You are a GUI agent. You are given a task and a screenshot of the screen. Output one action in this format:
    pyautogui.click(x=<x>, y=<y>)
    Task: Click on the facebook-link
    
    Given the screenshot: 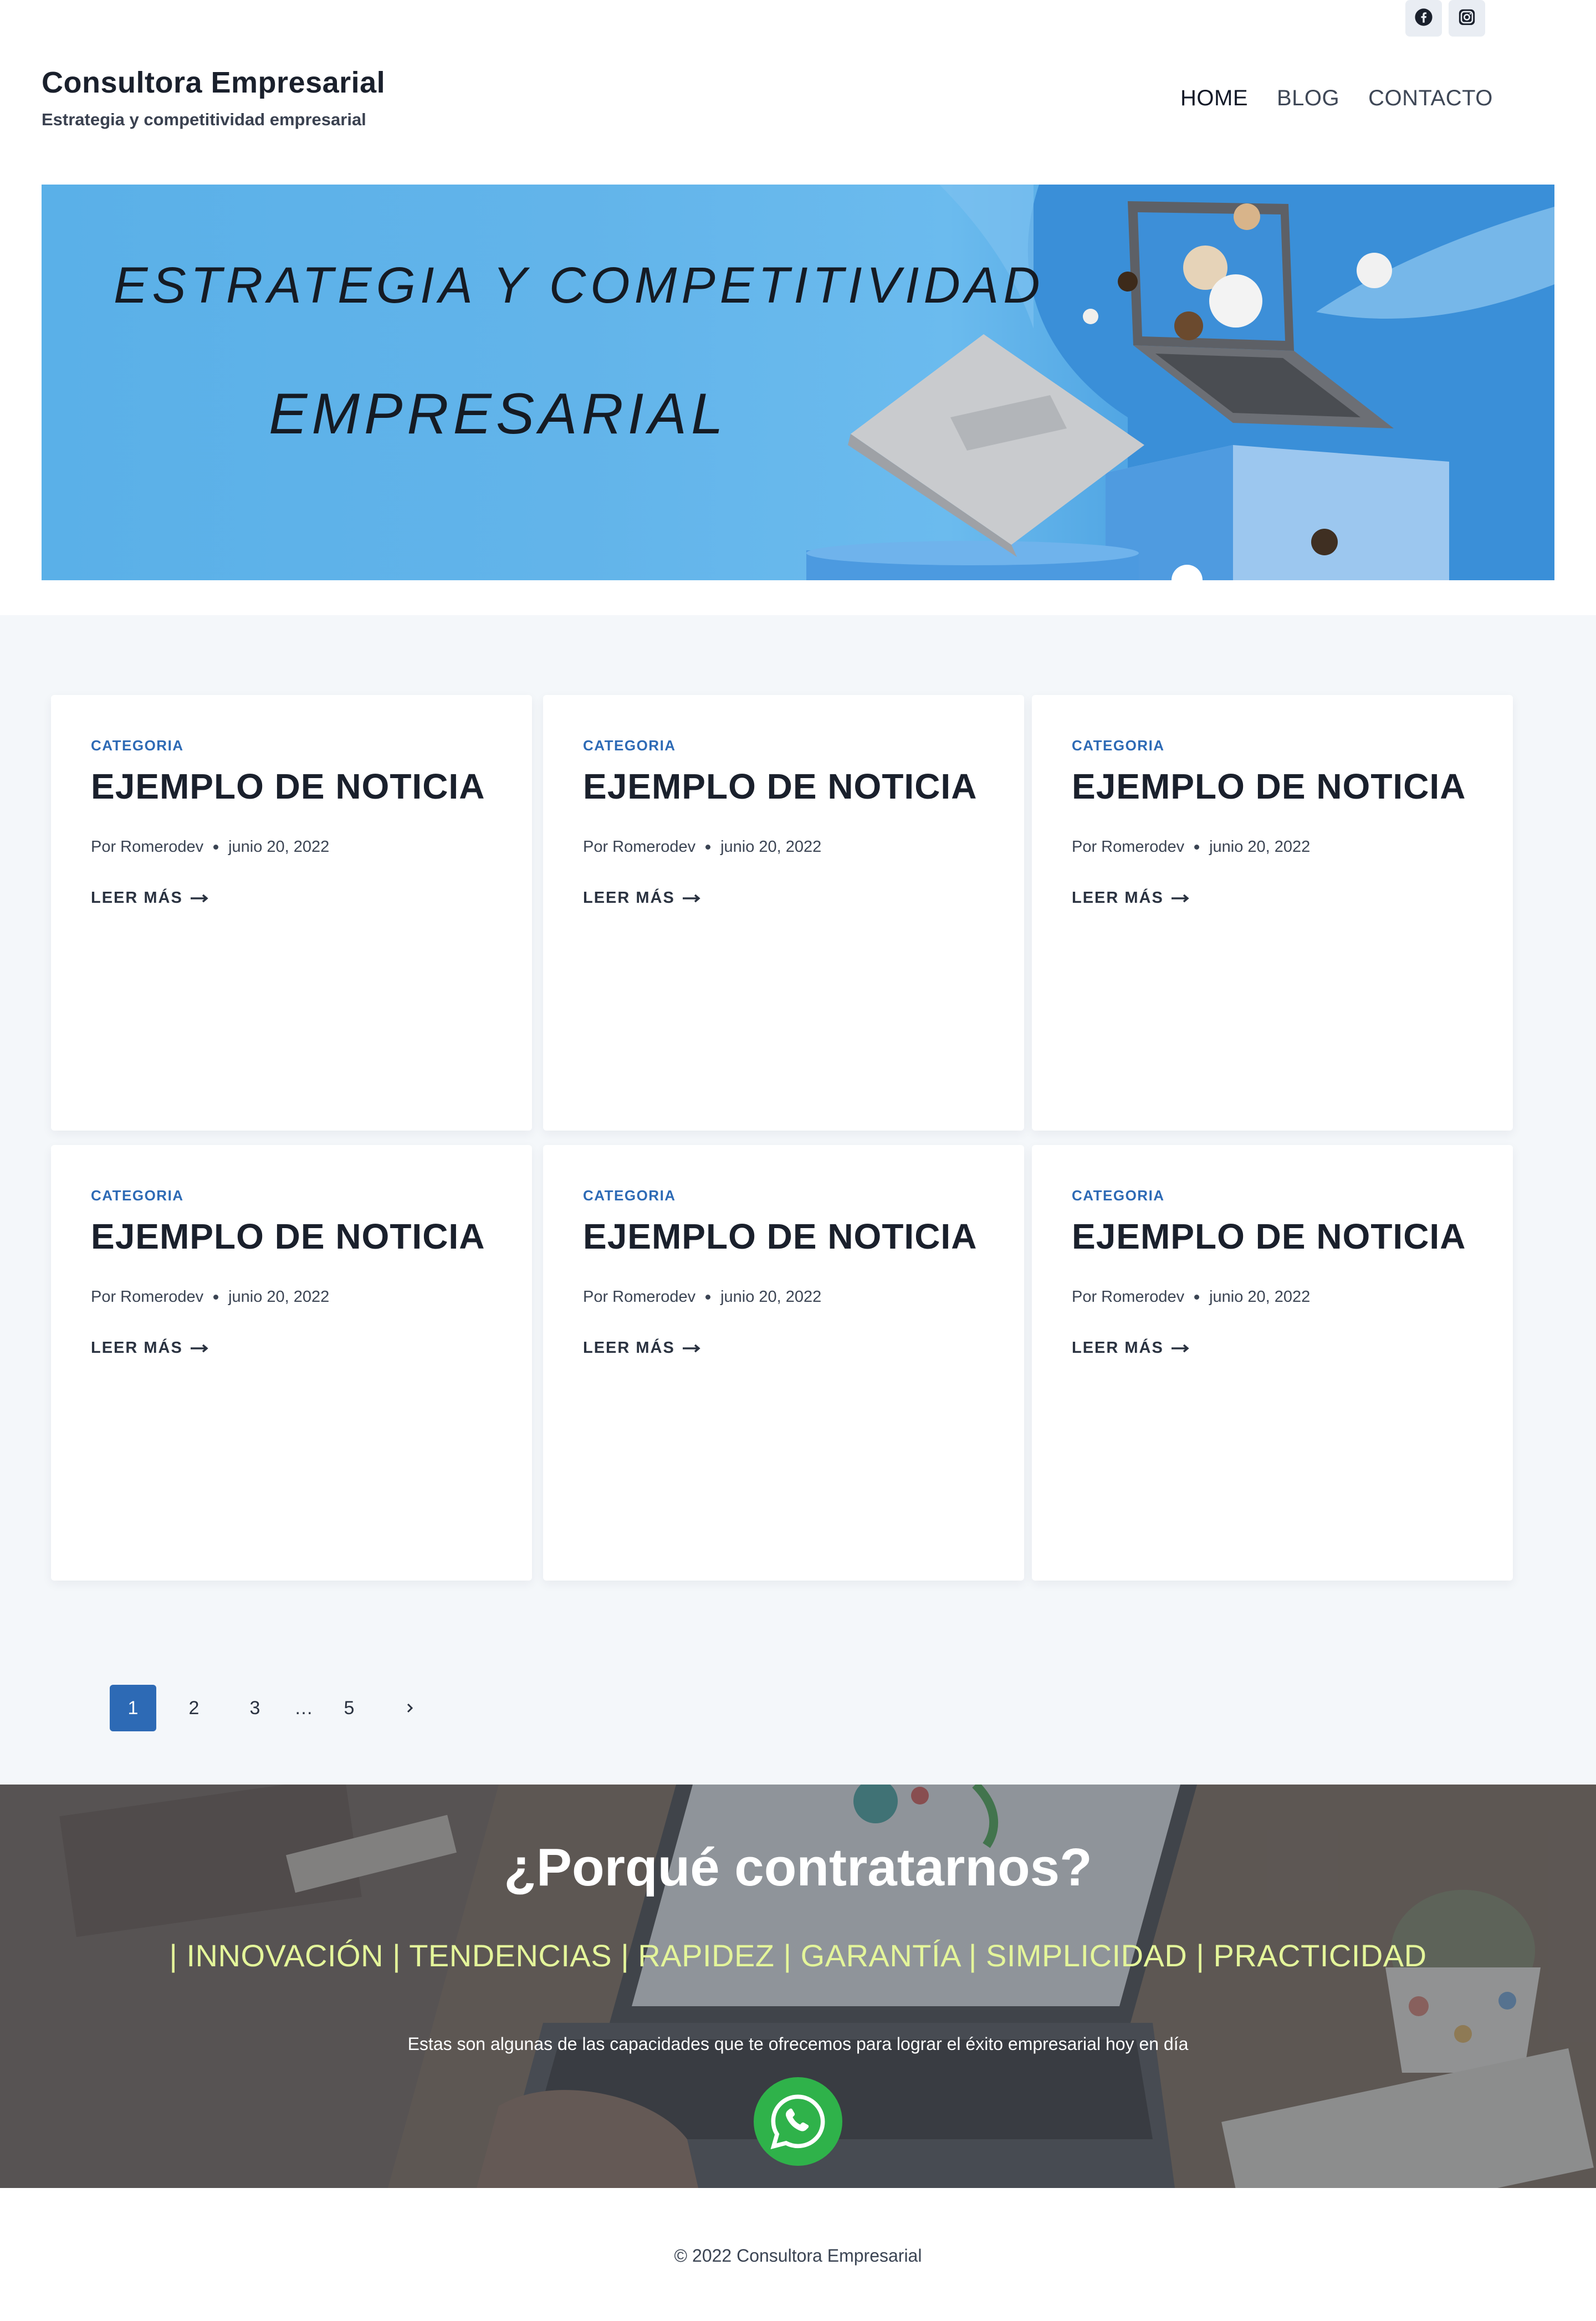 What is the action you would take?
    pyautogui.click(x=1423, y=18)
    